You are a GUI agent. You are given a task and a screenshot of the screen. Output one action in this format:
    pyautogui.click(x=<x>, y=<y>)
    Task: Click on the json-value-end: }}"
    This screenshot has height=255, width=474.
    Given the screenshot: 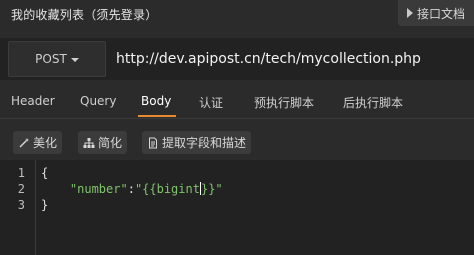 What is the action you would take?
    pyautogui.click(x=211, y=189)
    